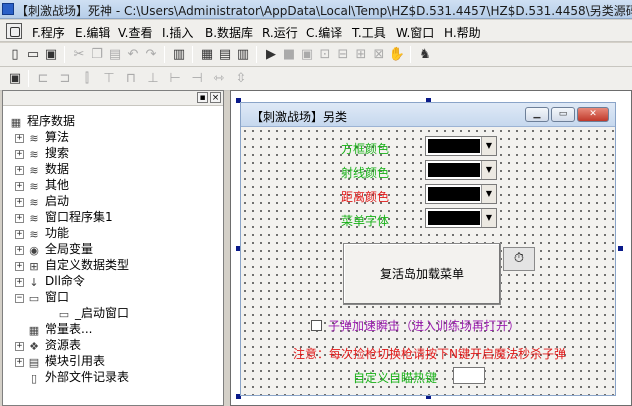 The height and width of the screenshot is (406, 632). I want to click on tree-item-label: Dll命令, so click(65, 281).